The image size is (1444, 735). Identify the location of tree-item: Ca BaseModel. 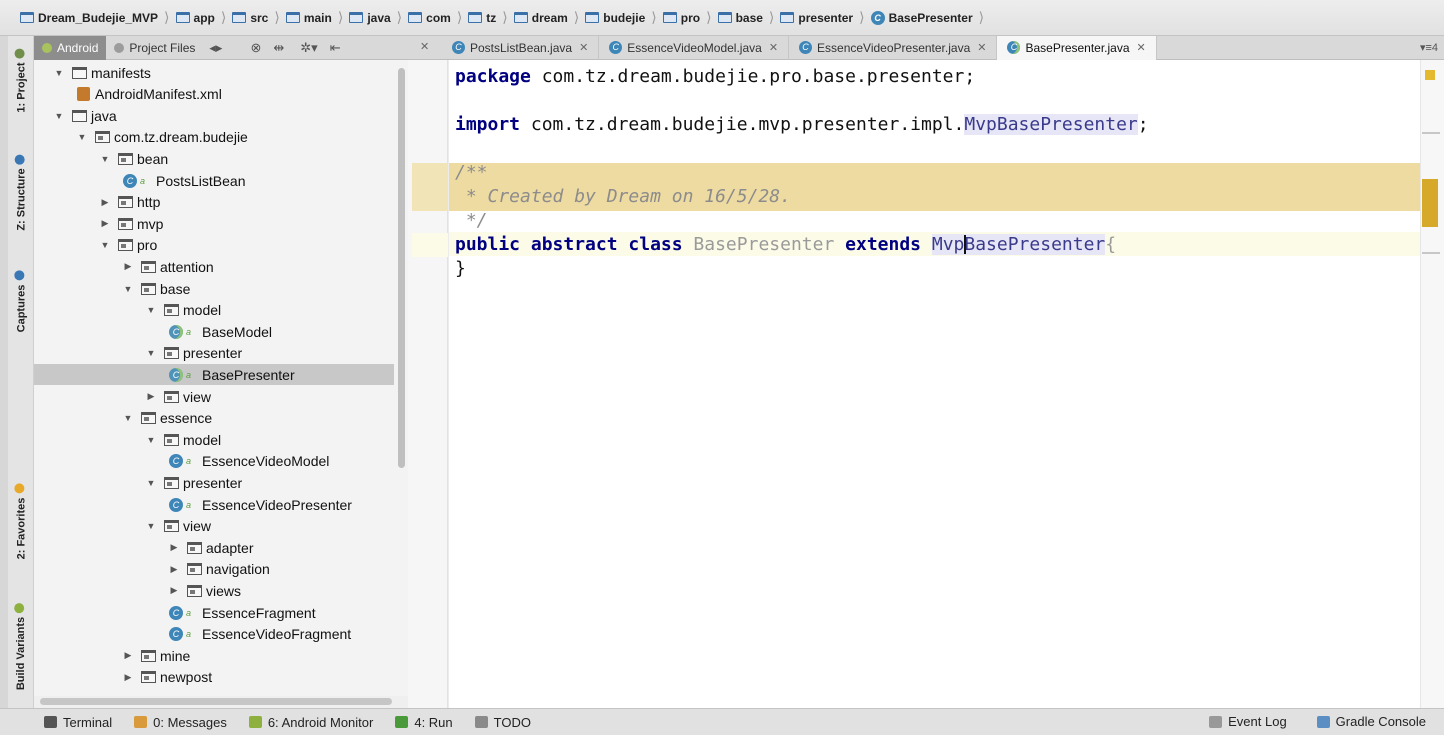
(214, 331).